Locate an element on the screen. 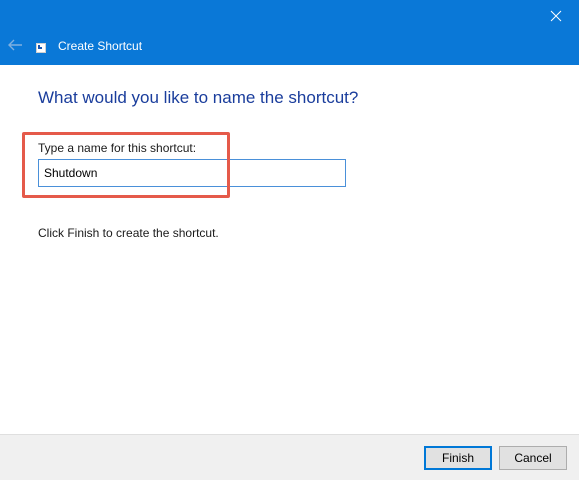 Image resolution: width=579 pixels, height=480 pixels. back-arrow-icon is located at coordinates (15, 45).